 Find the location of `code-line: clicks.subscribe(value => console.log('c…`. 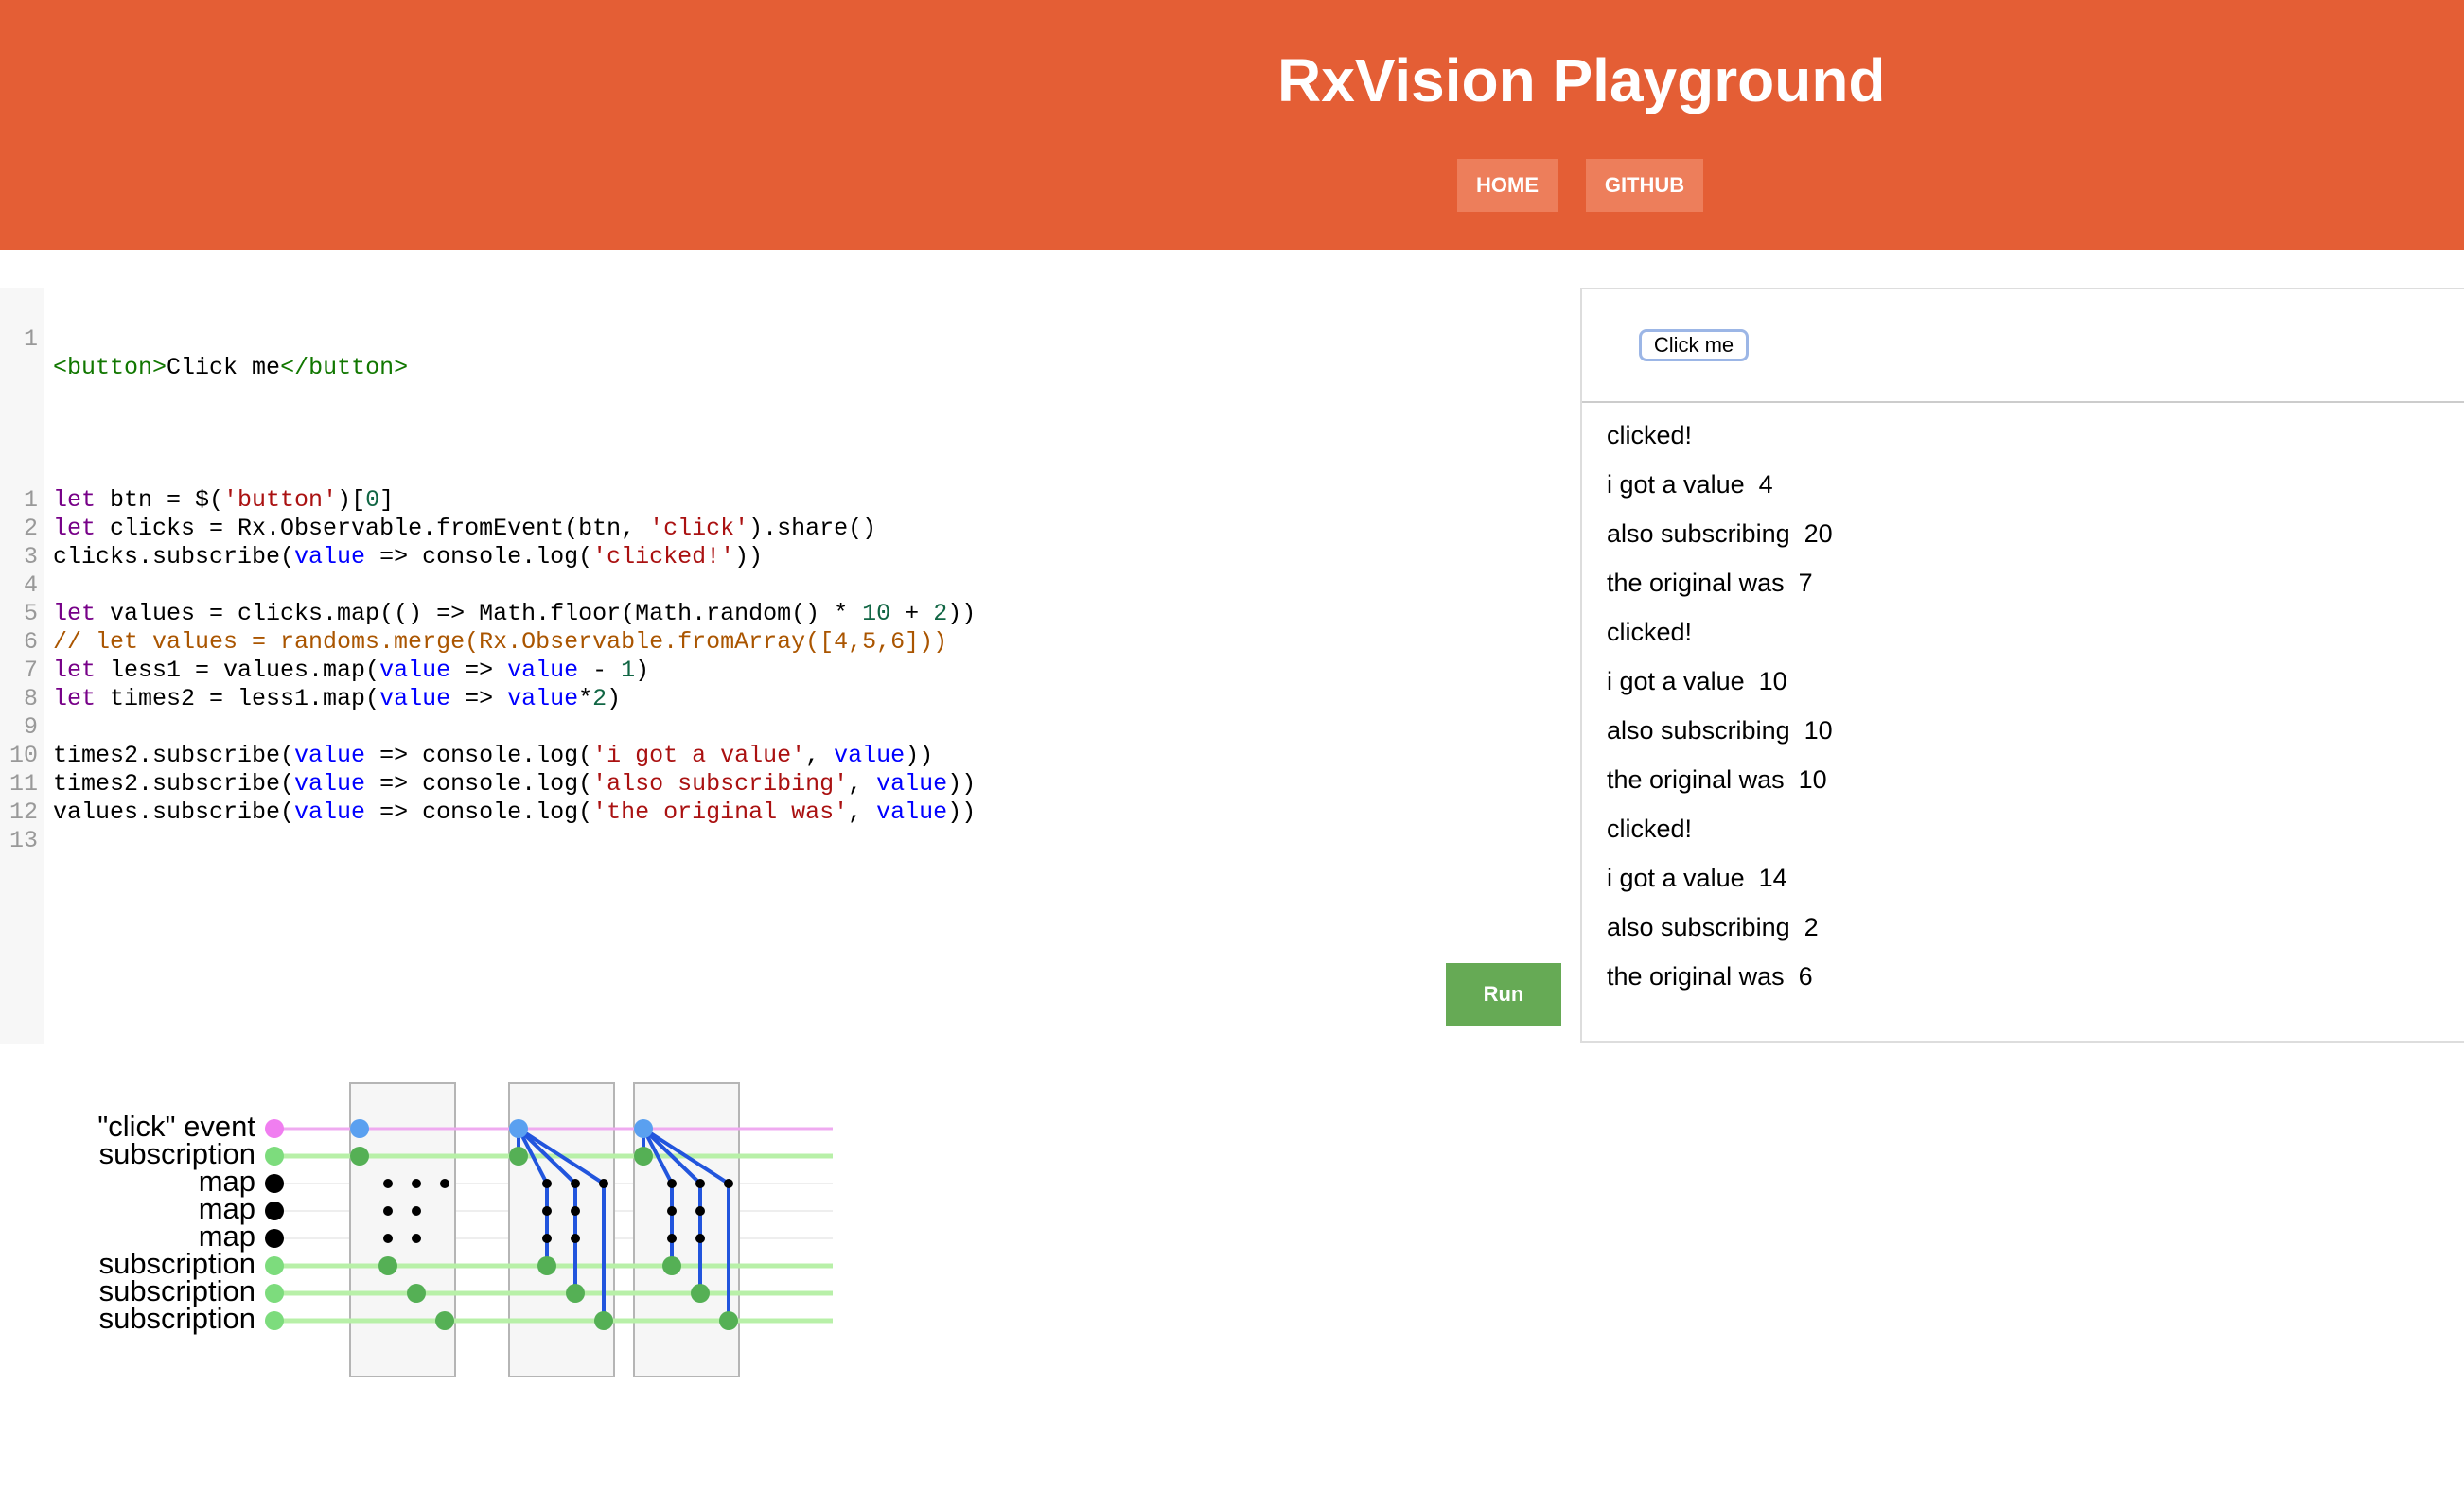

code-line: clicks.subscribe(value => console.log('c… is located at coordinates (409, 556).